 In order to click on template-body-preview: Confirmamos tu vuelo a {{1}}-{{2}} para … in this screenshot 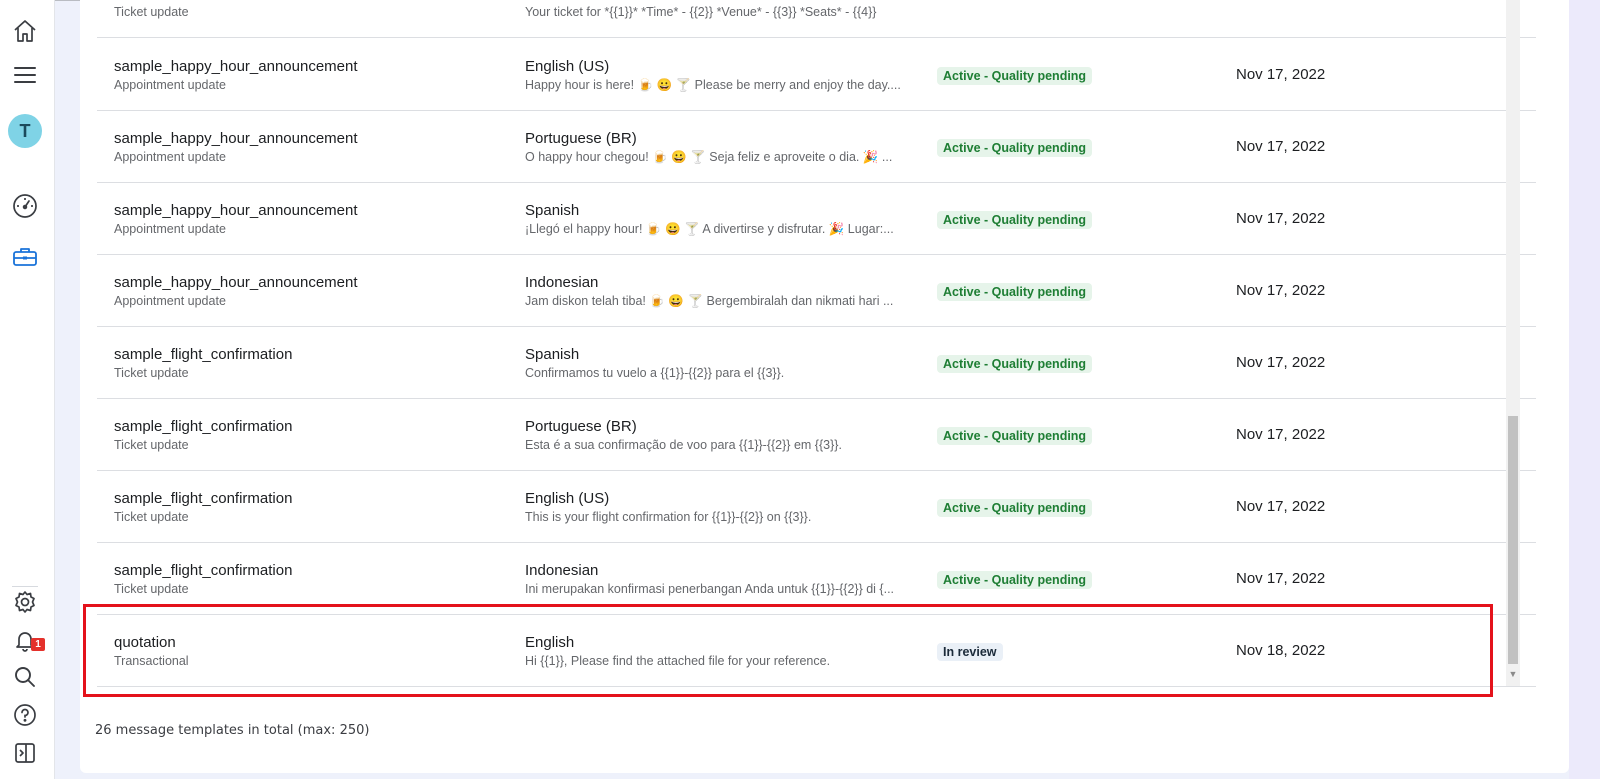, I will do `click(655, 373)`.